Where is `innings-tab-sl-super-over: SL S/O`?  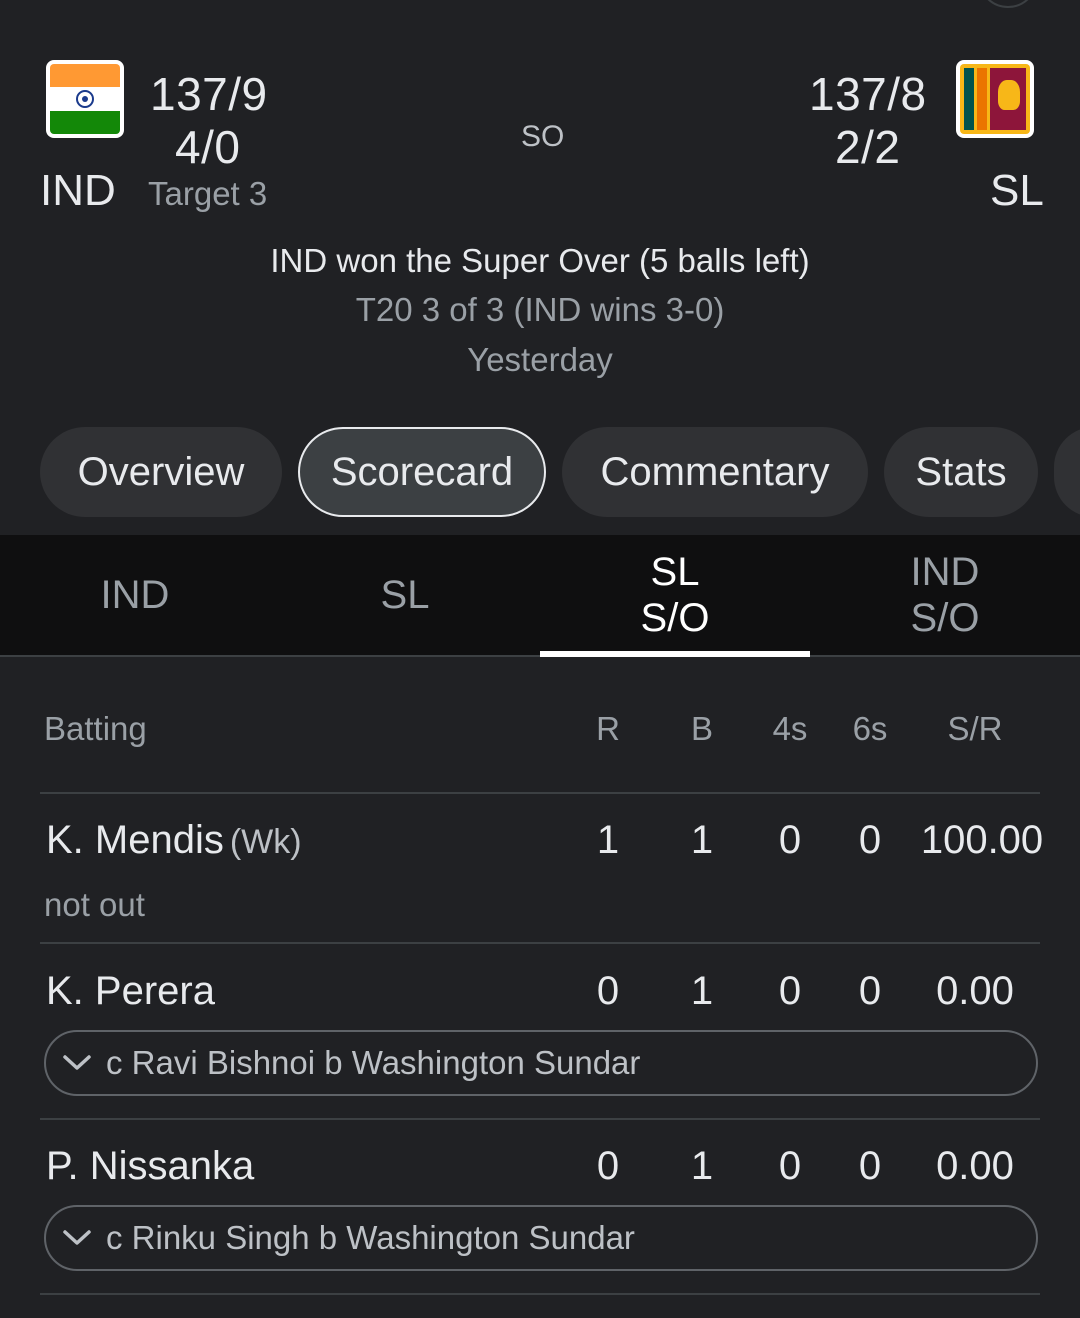 innings-tab-sl-super-over: SL S/O is located at coordinates (675, 596).